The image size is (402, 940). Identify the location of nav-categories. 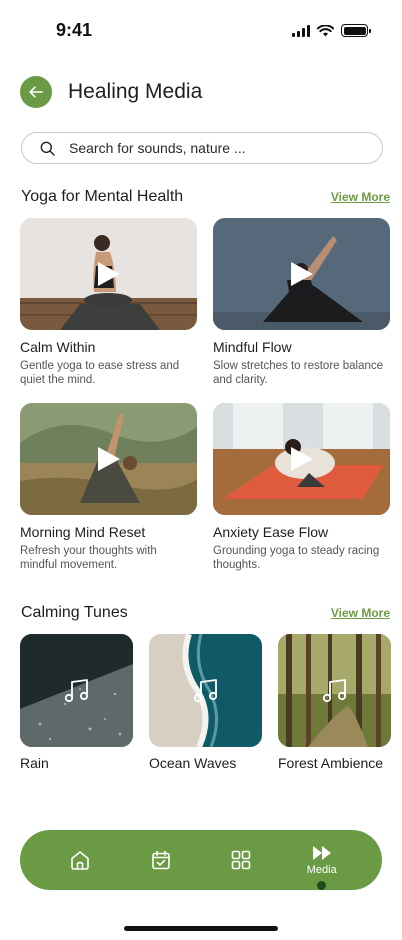
(241, 860).